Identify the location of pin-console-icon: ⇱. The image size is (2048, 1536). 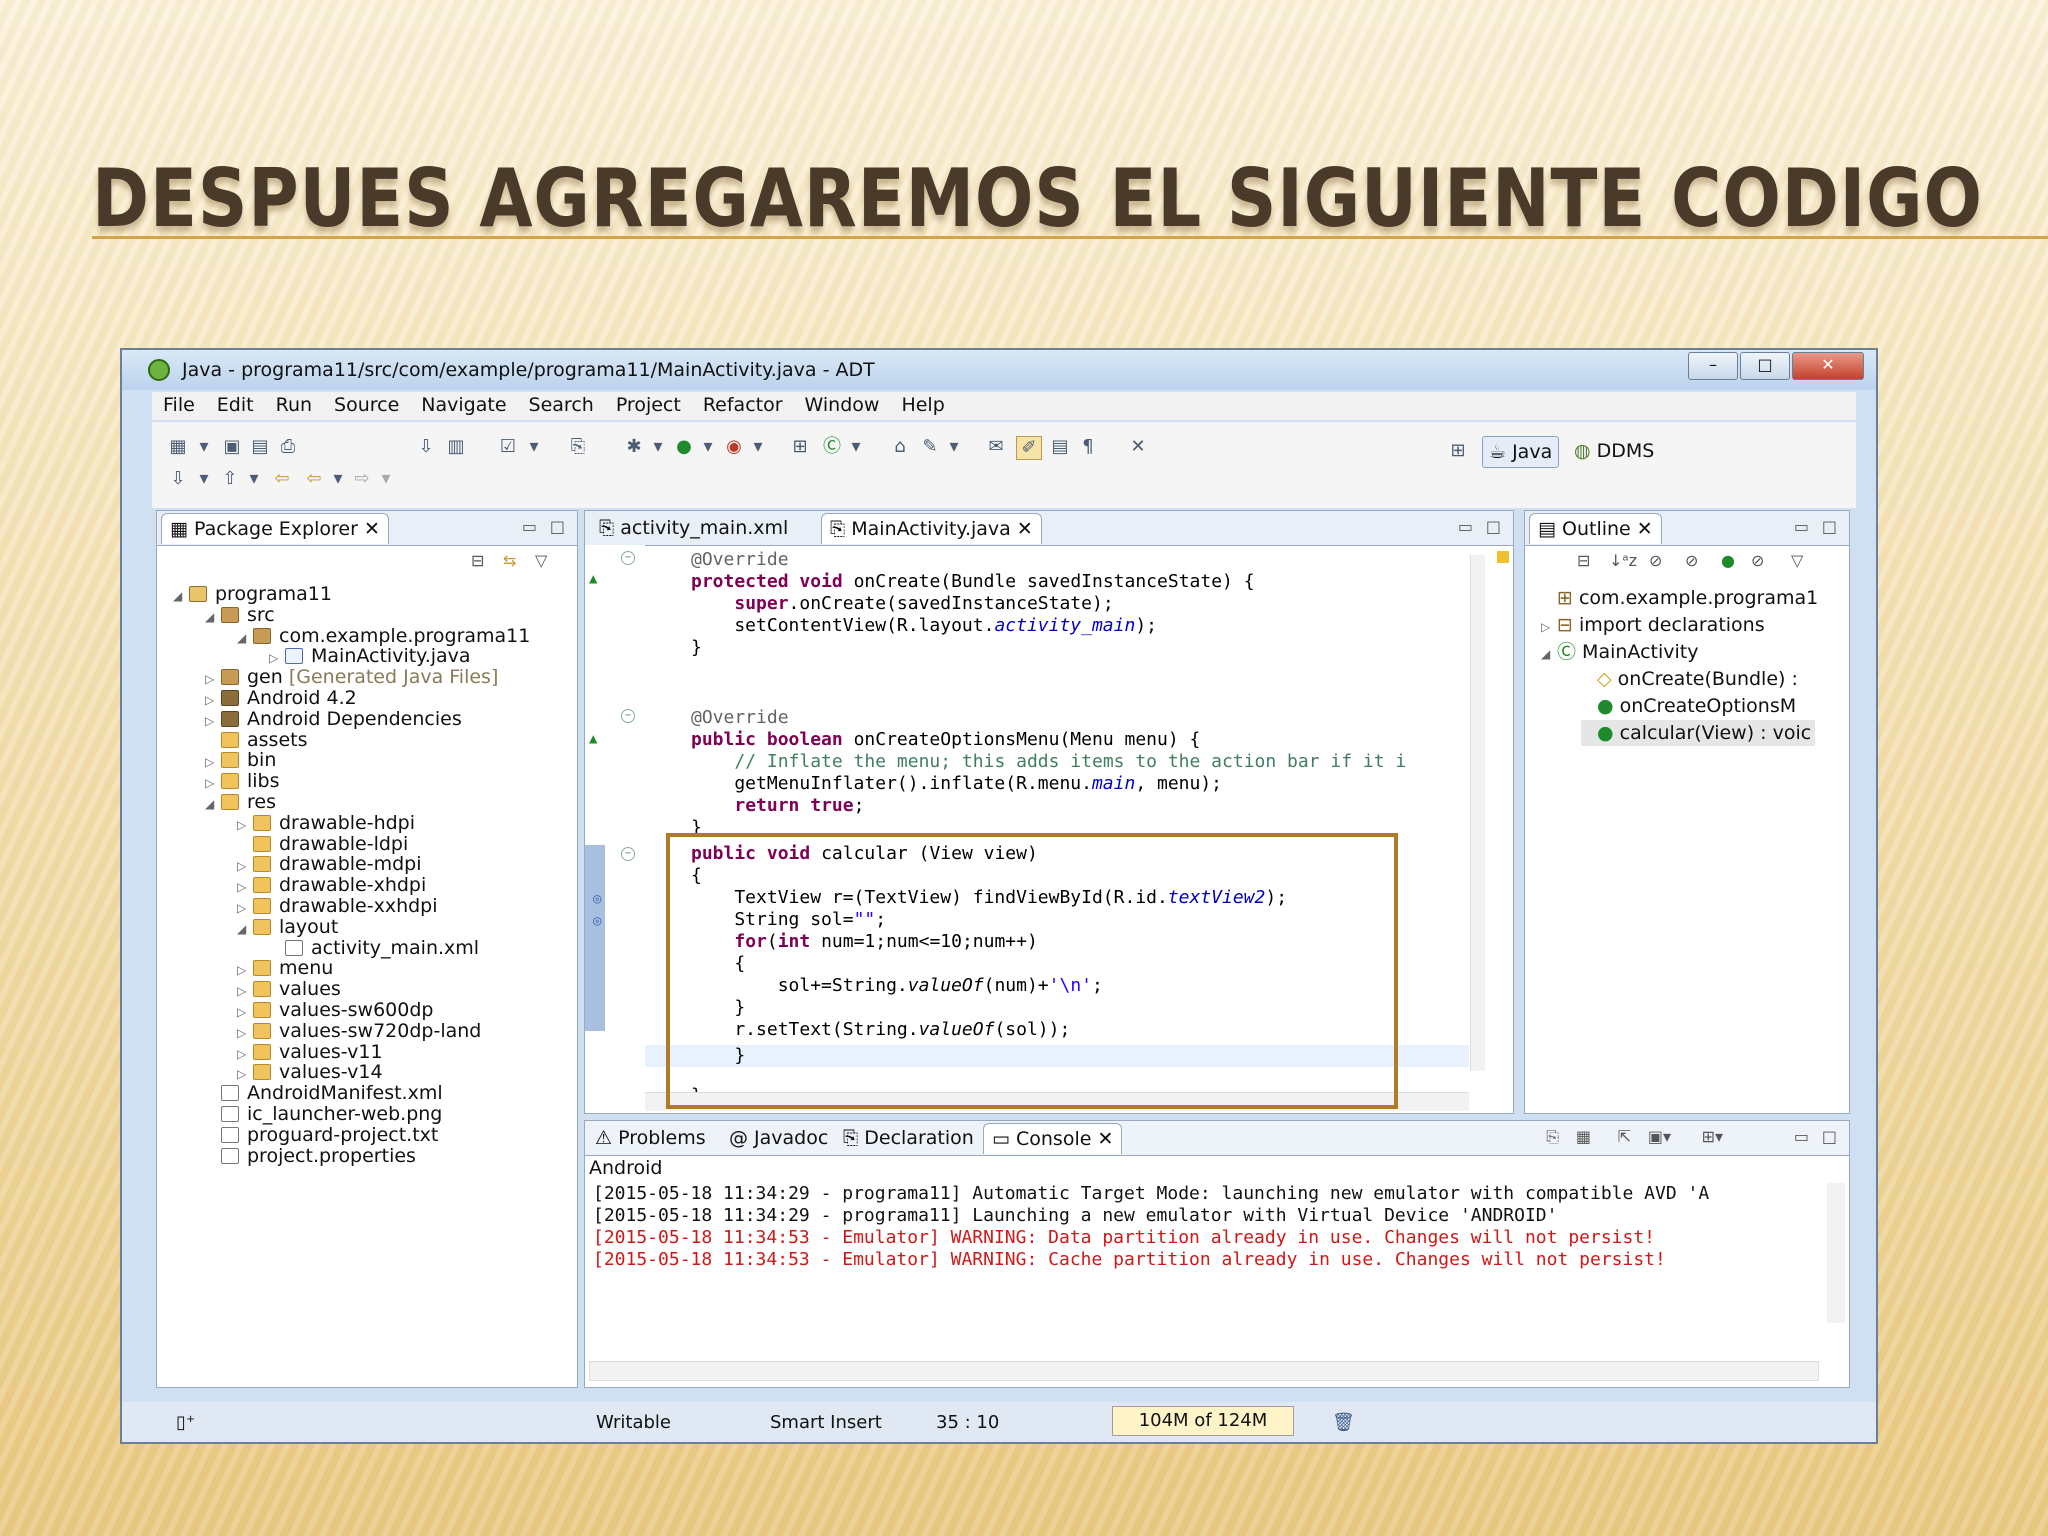
(1624, 1136).